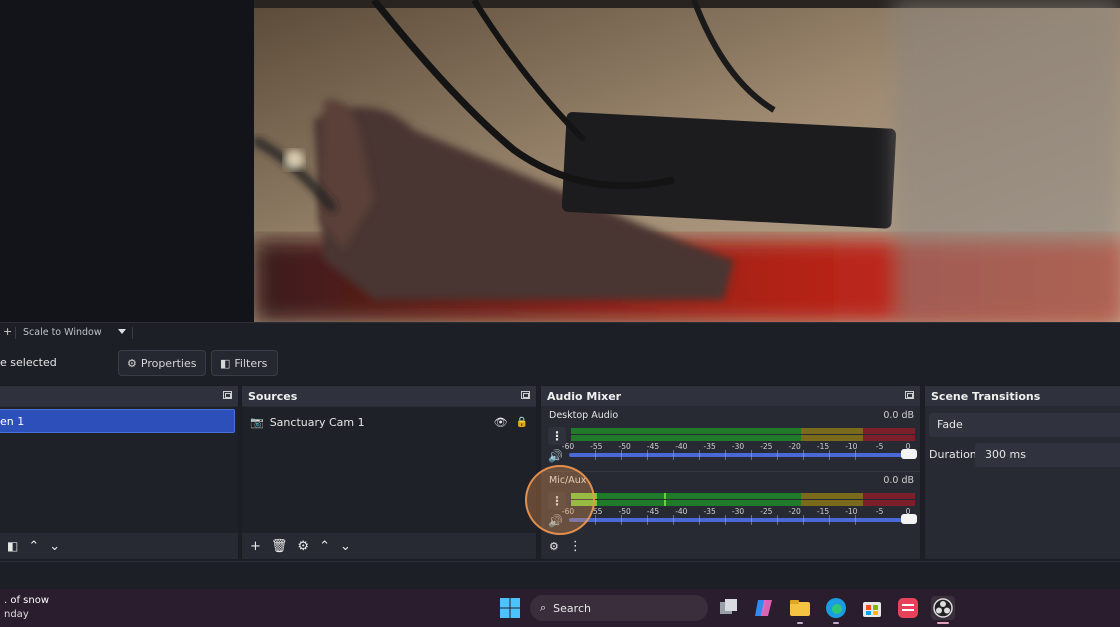 The height and width of the screenshot is (627, 1120). I want to click on windows-start-icon, so click(510, 608).